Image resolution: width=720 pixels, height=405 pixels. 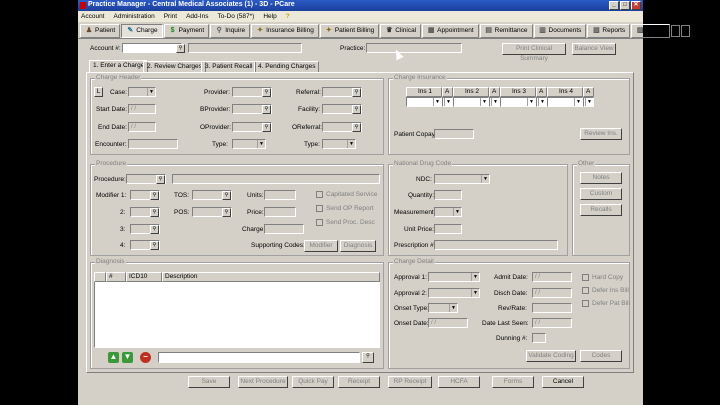 What do you see at coordinates (401, 30) in the screenshot?
I see `toolbar-clinical: ♛ Clinical` at bounding box center [401, 30].